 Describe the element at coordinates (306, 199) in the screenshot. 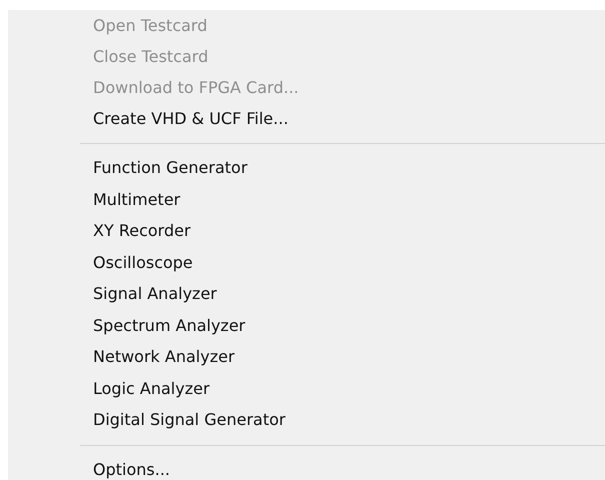

I see `menu-item: Multimeter` at that location.